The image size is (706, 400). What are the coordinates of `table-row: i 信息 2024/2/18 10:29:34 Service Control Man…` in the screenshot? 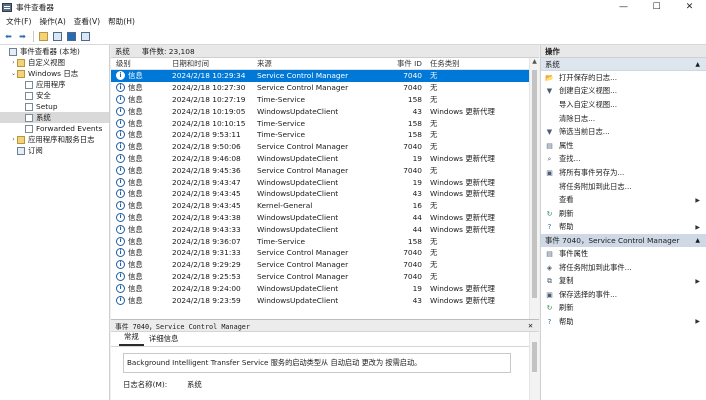 It's located at (325, 76).